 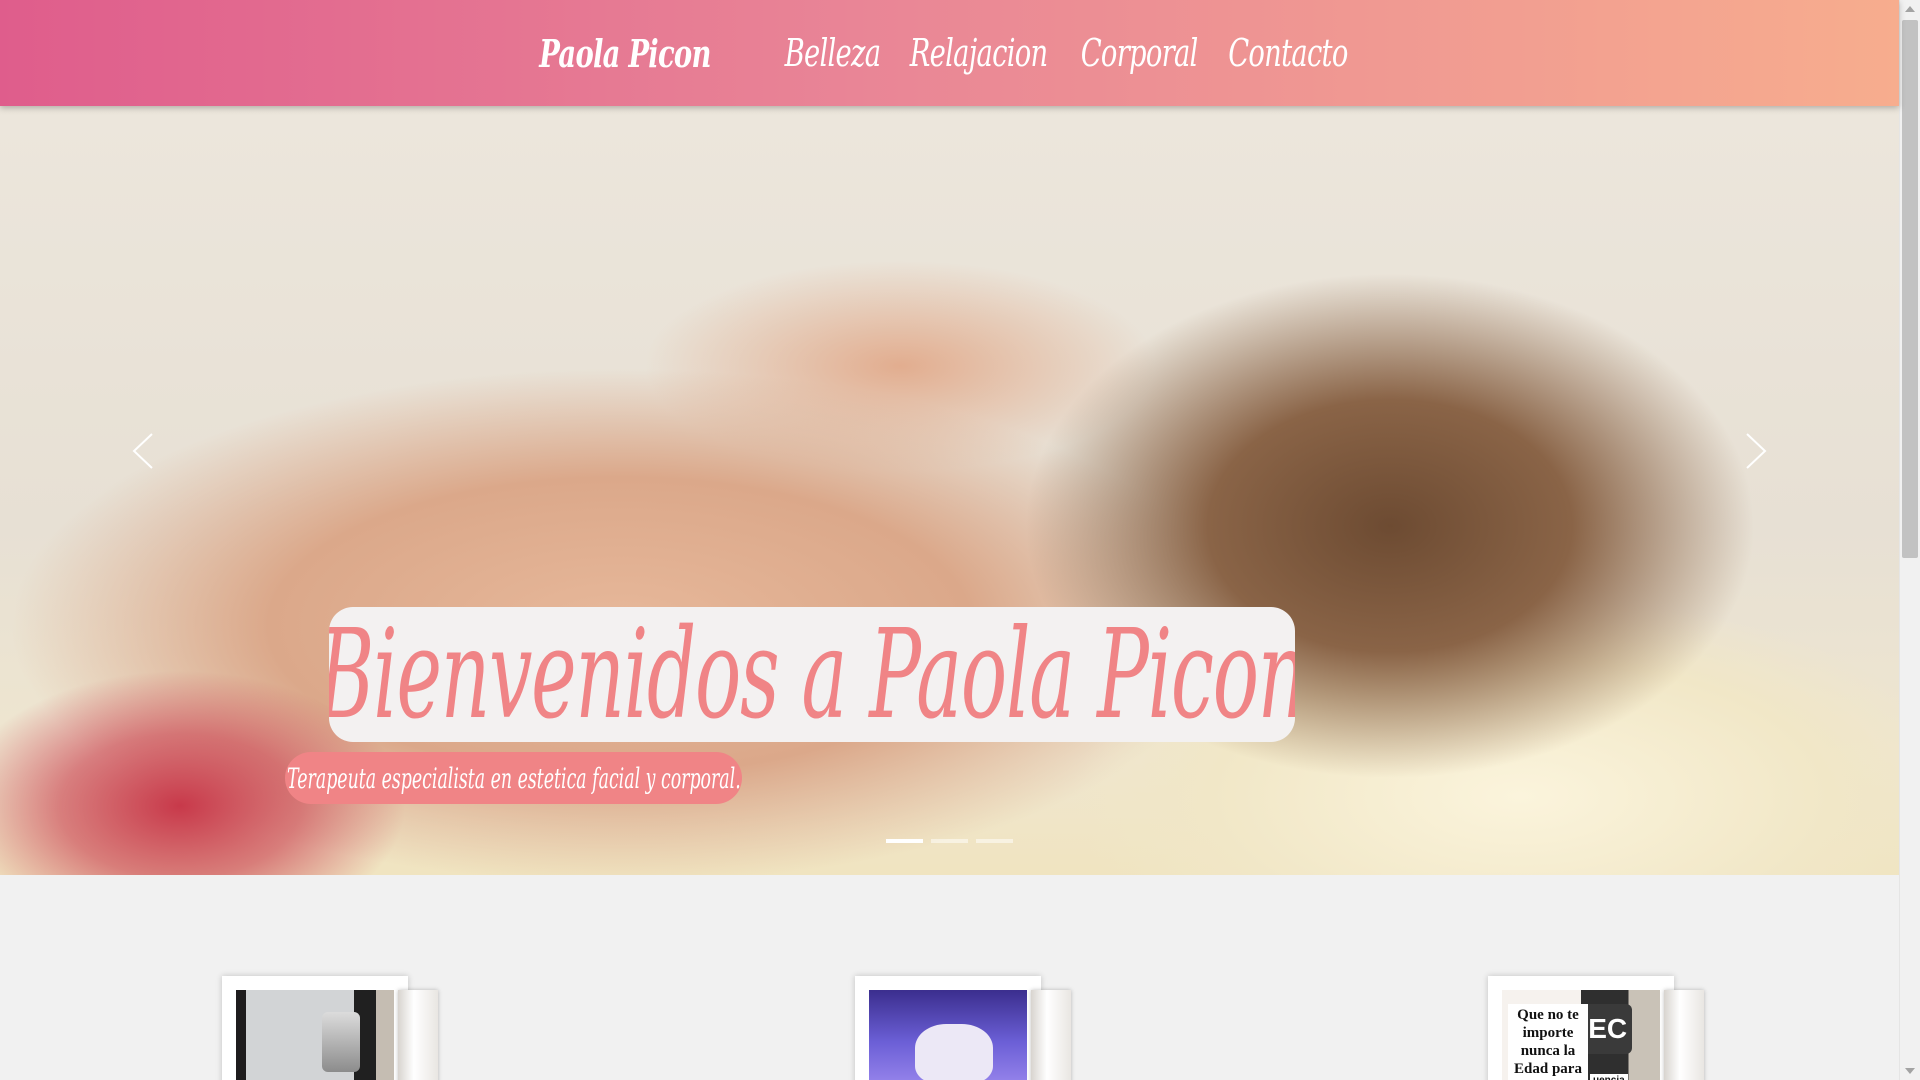 What do you see at coordinates (1910, 289) in the screenshot?
I see `scrollbar-thumb` at bounding box center [1910, 289].